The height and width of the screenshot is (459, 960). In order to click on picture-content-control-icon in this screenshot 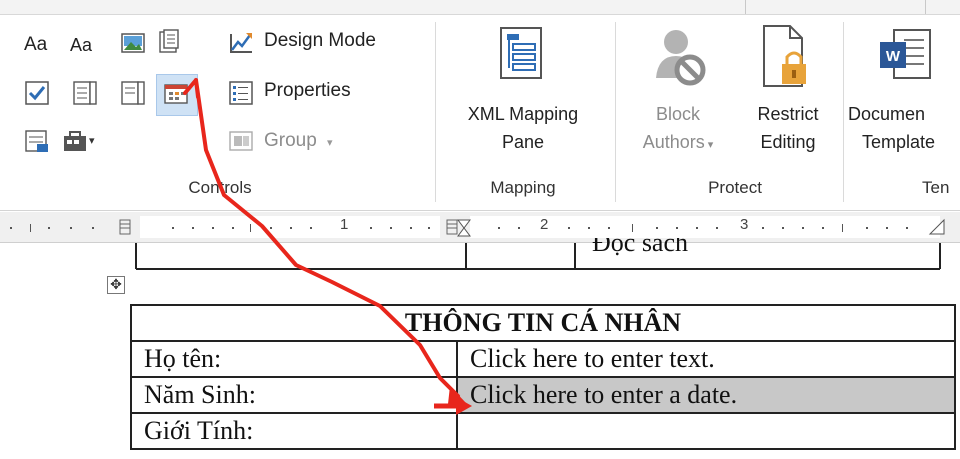, I will do `click(133, 43)`.